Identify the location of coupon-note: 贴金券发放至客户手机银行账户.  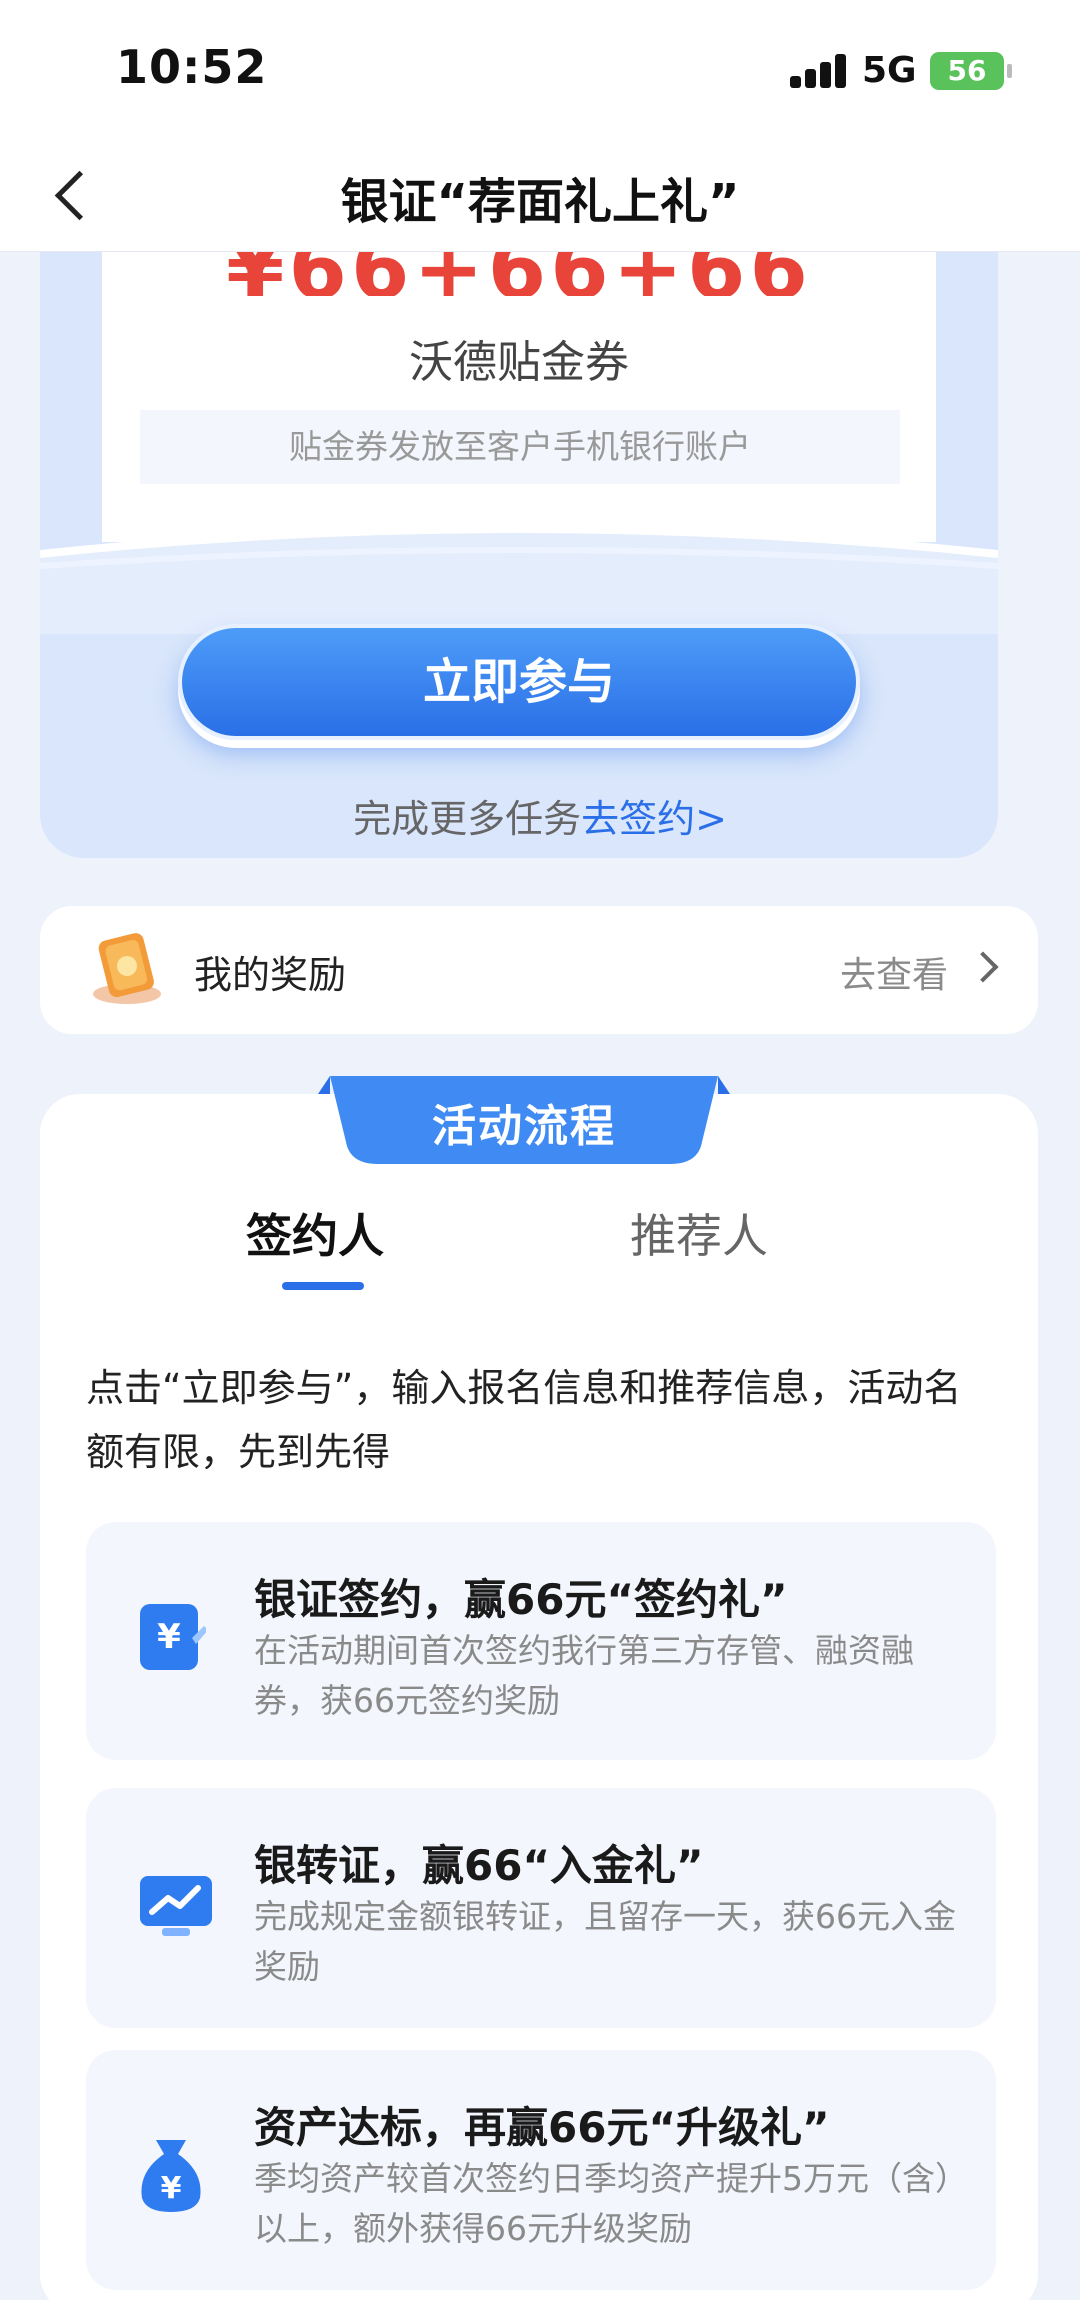
(520, 447).